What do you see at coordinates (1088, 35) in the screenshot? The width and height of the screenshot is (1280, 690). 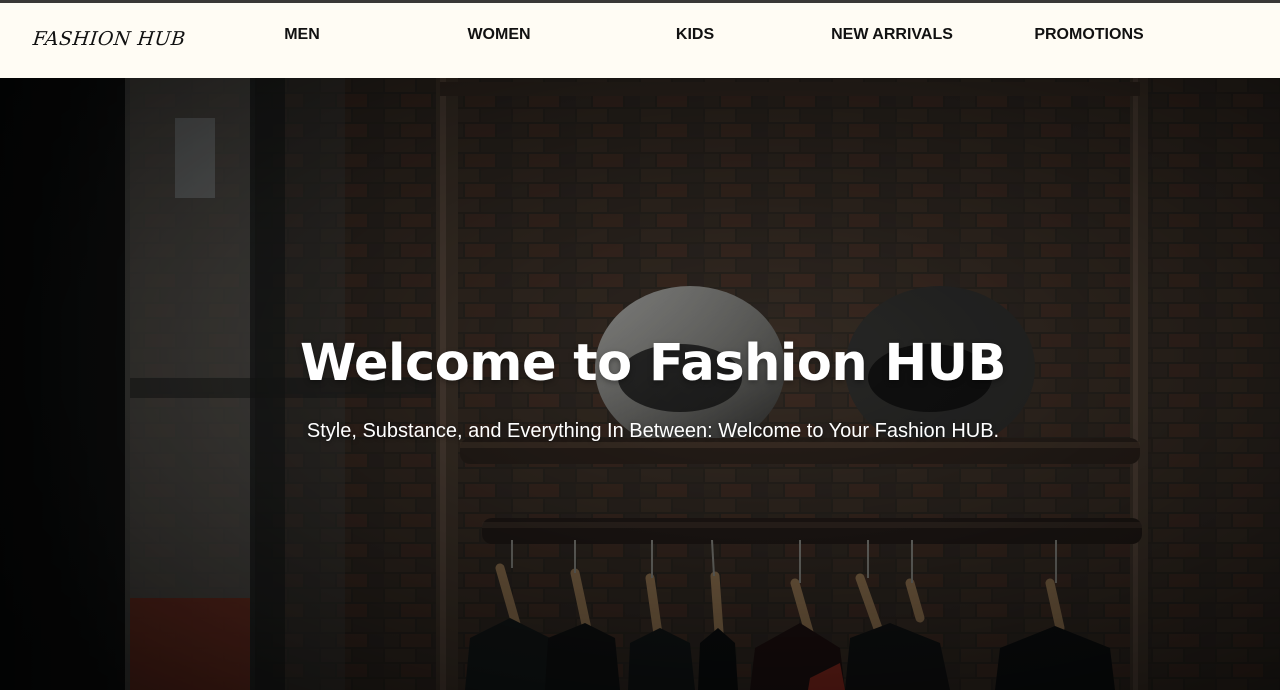 I see `nav-link-promotions: PROMOTIONS` at bounding box center [1088, 35].